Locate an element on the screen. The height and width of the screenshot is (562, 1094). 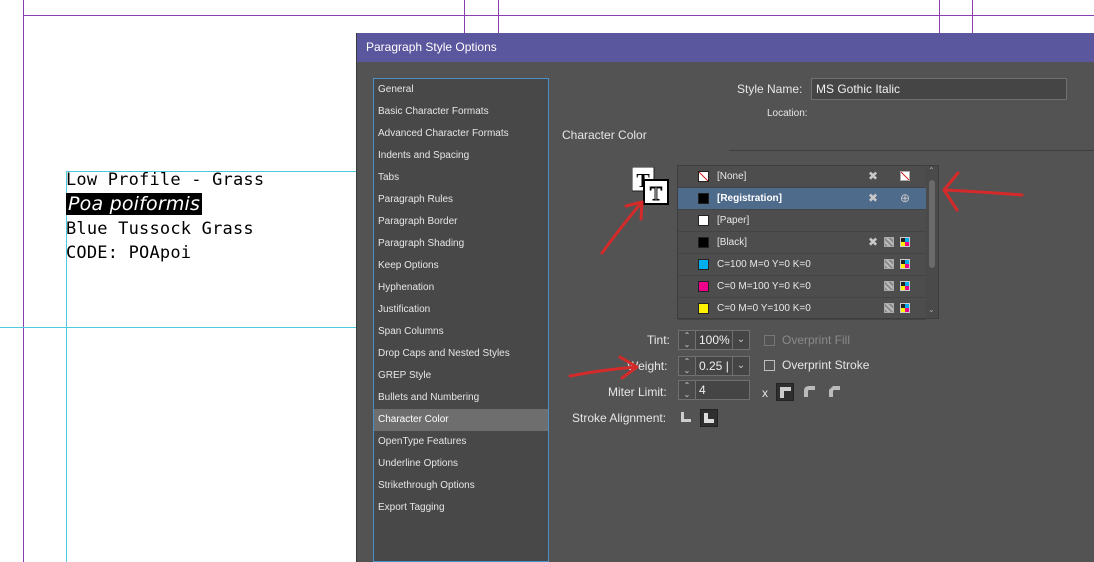
annotation-arrow-stroke-icon is located at coordinates (622, 227).